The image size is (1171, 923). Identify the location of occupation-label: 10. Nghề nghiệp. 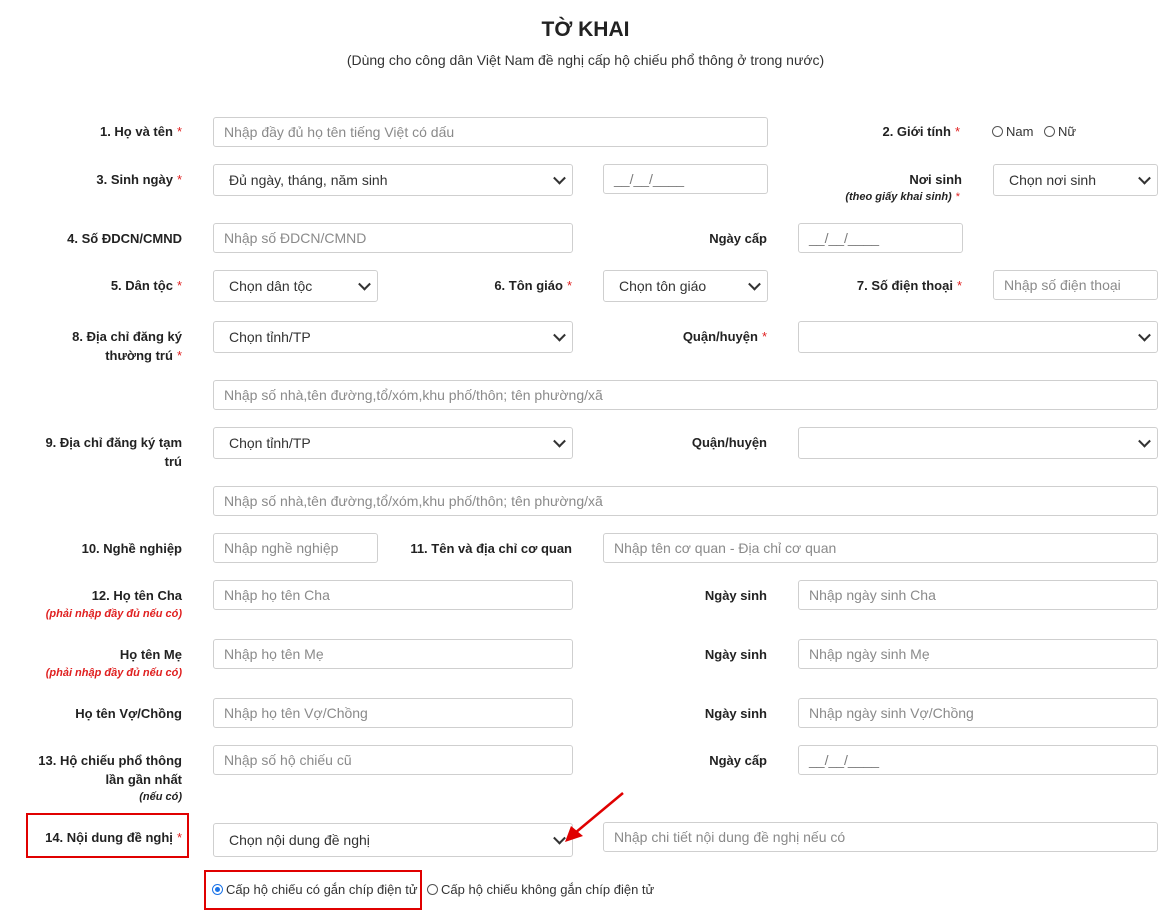
(131, 548).